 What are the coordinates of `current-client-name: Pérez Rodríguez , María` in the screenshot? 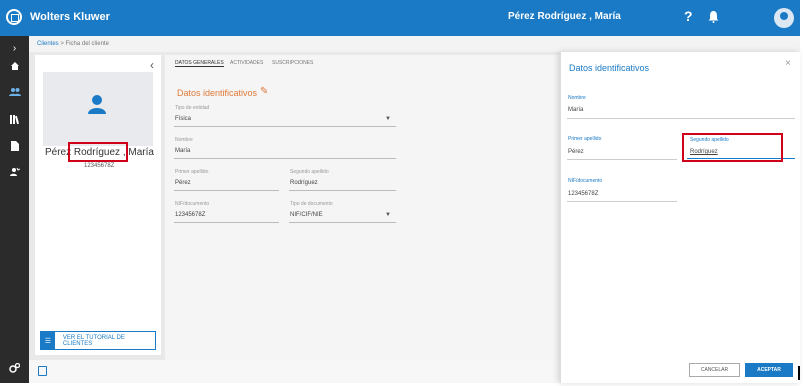 It's located at (564, 16).